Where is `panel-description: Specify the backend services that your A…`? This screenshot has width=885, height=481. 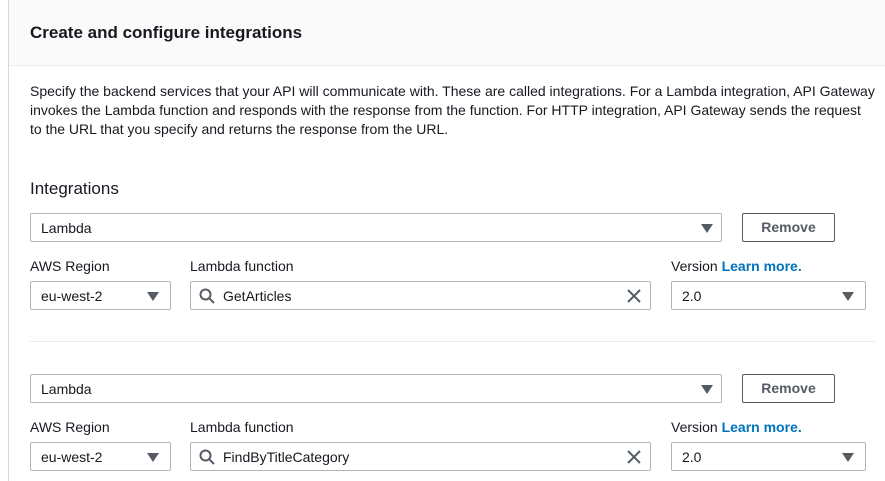 panel-description: Specify the backend services that your A… is located at coordinates (452, 110).